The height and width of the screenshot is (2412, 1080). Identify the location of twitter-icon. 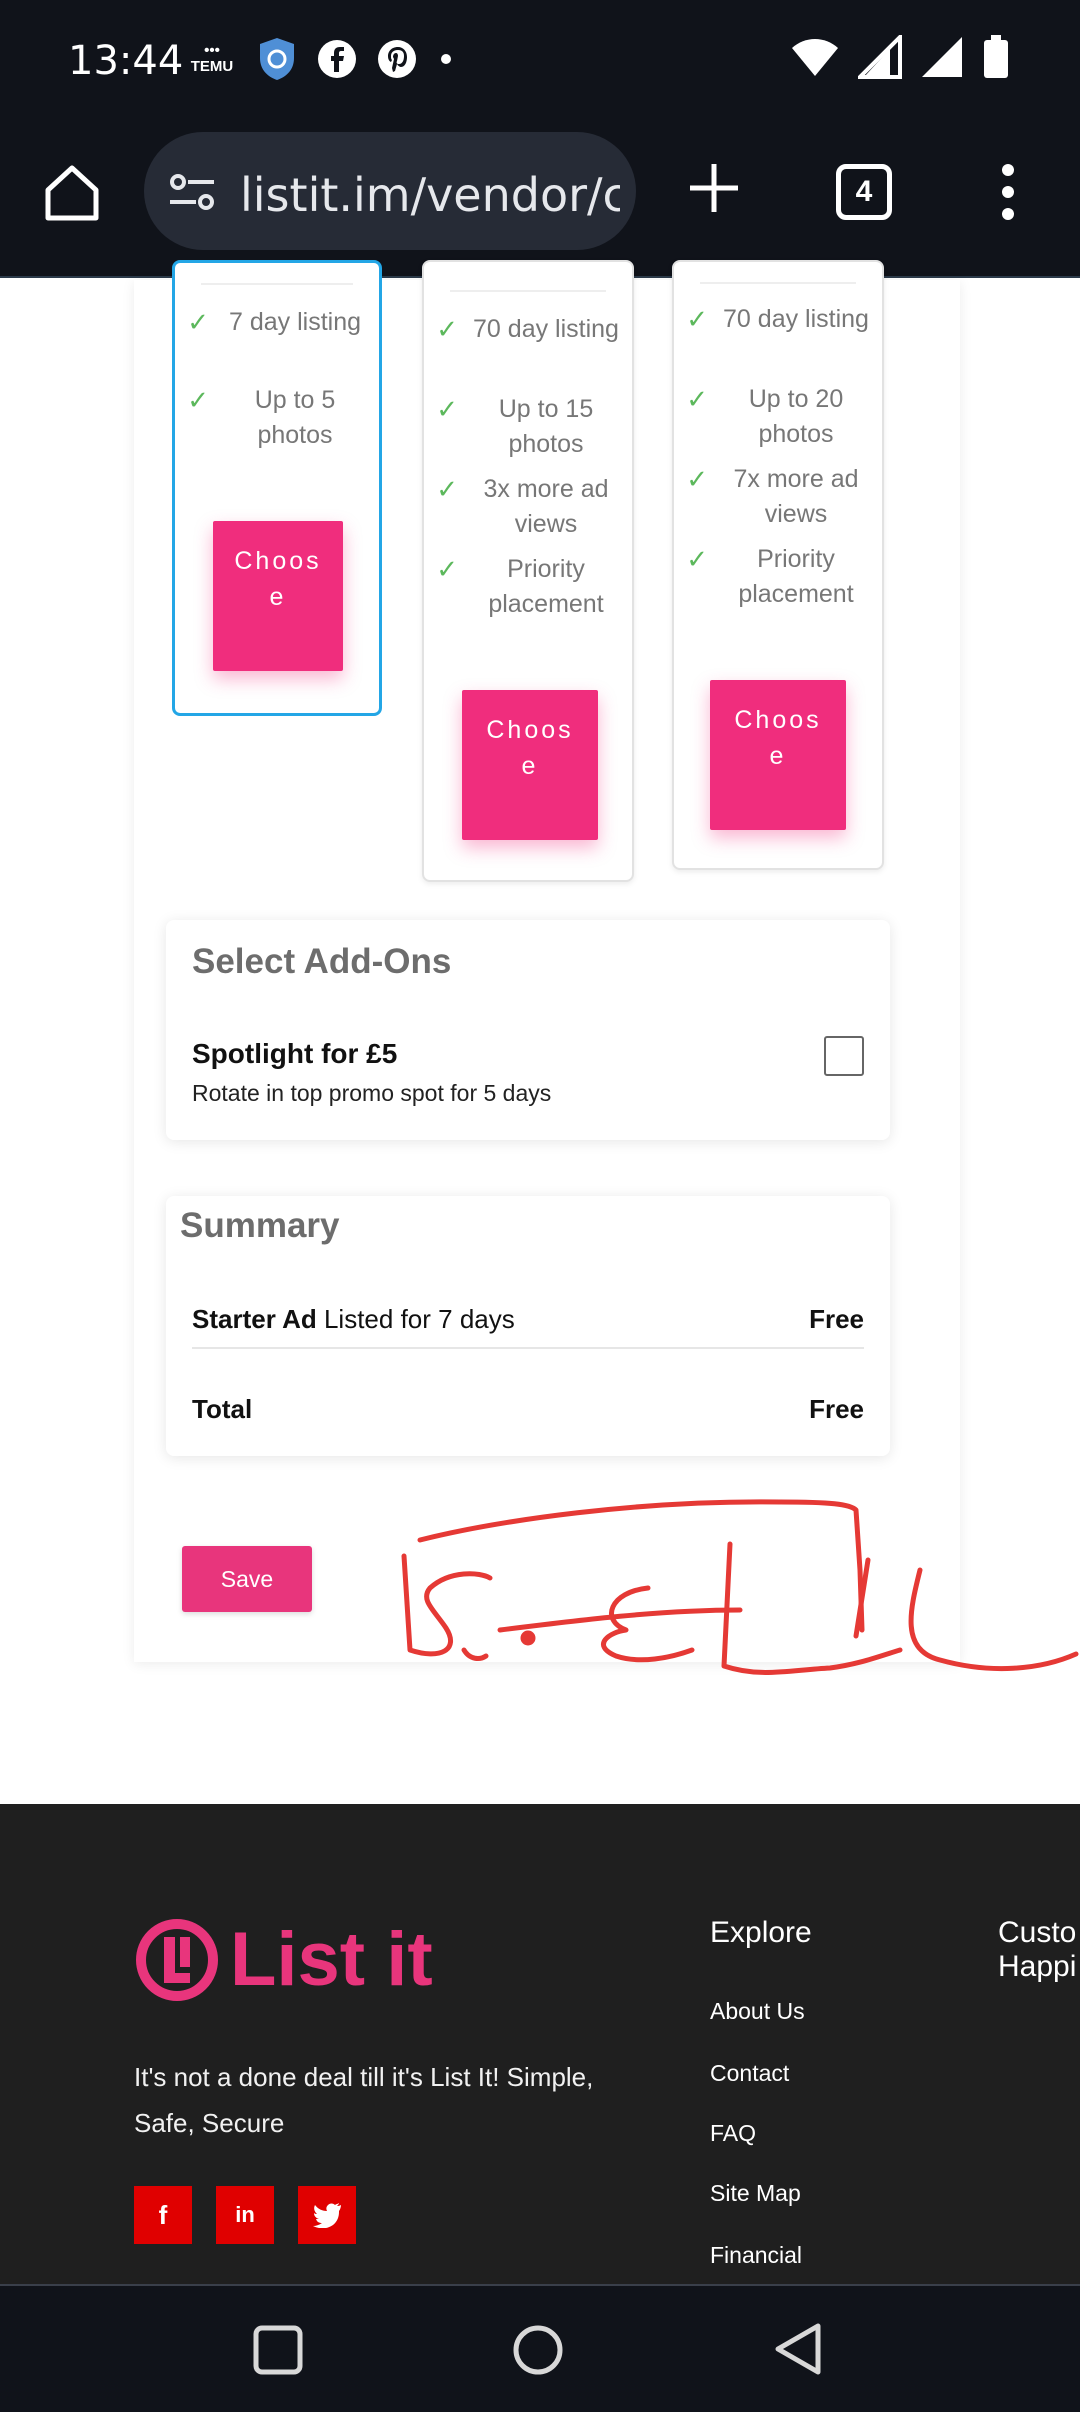
(327, 2216).